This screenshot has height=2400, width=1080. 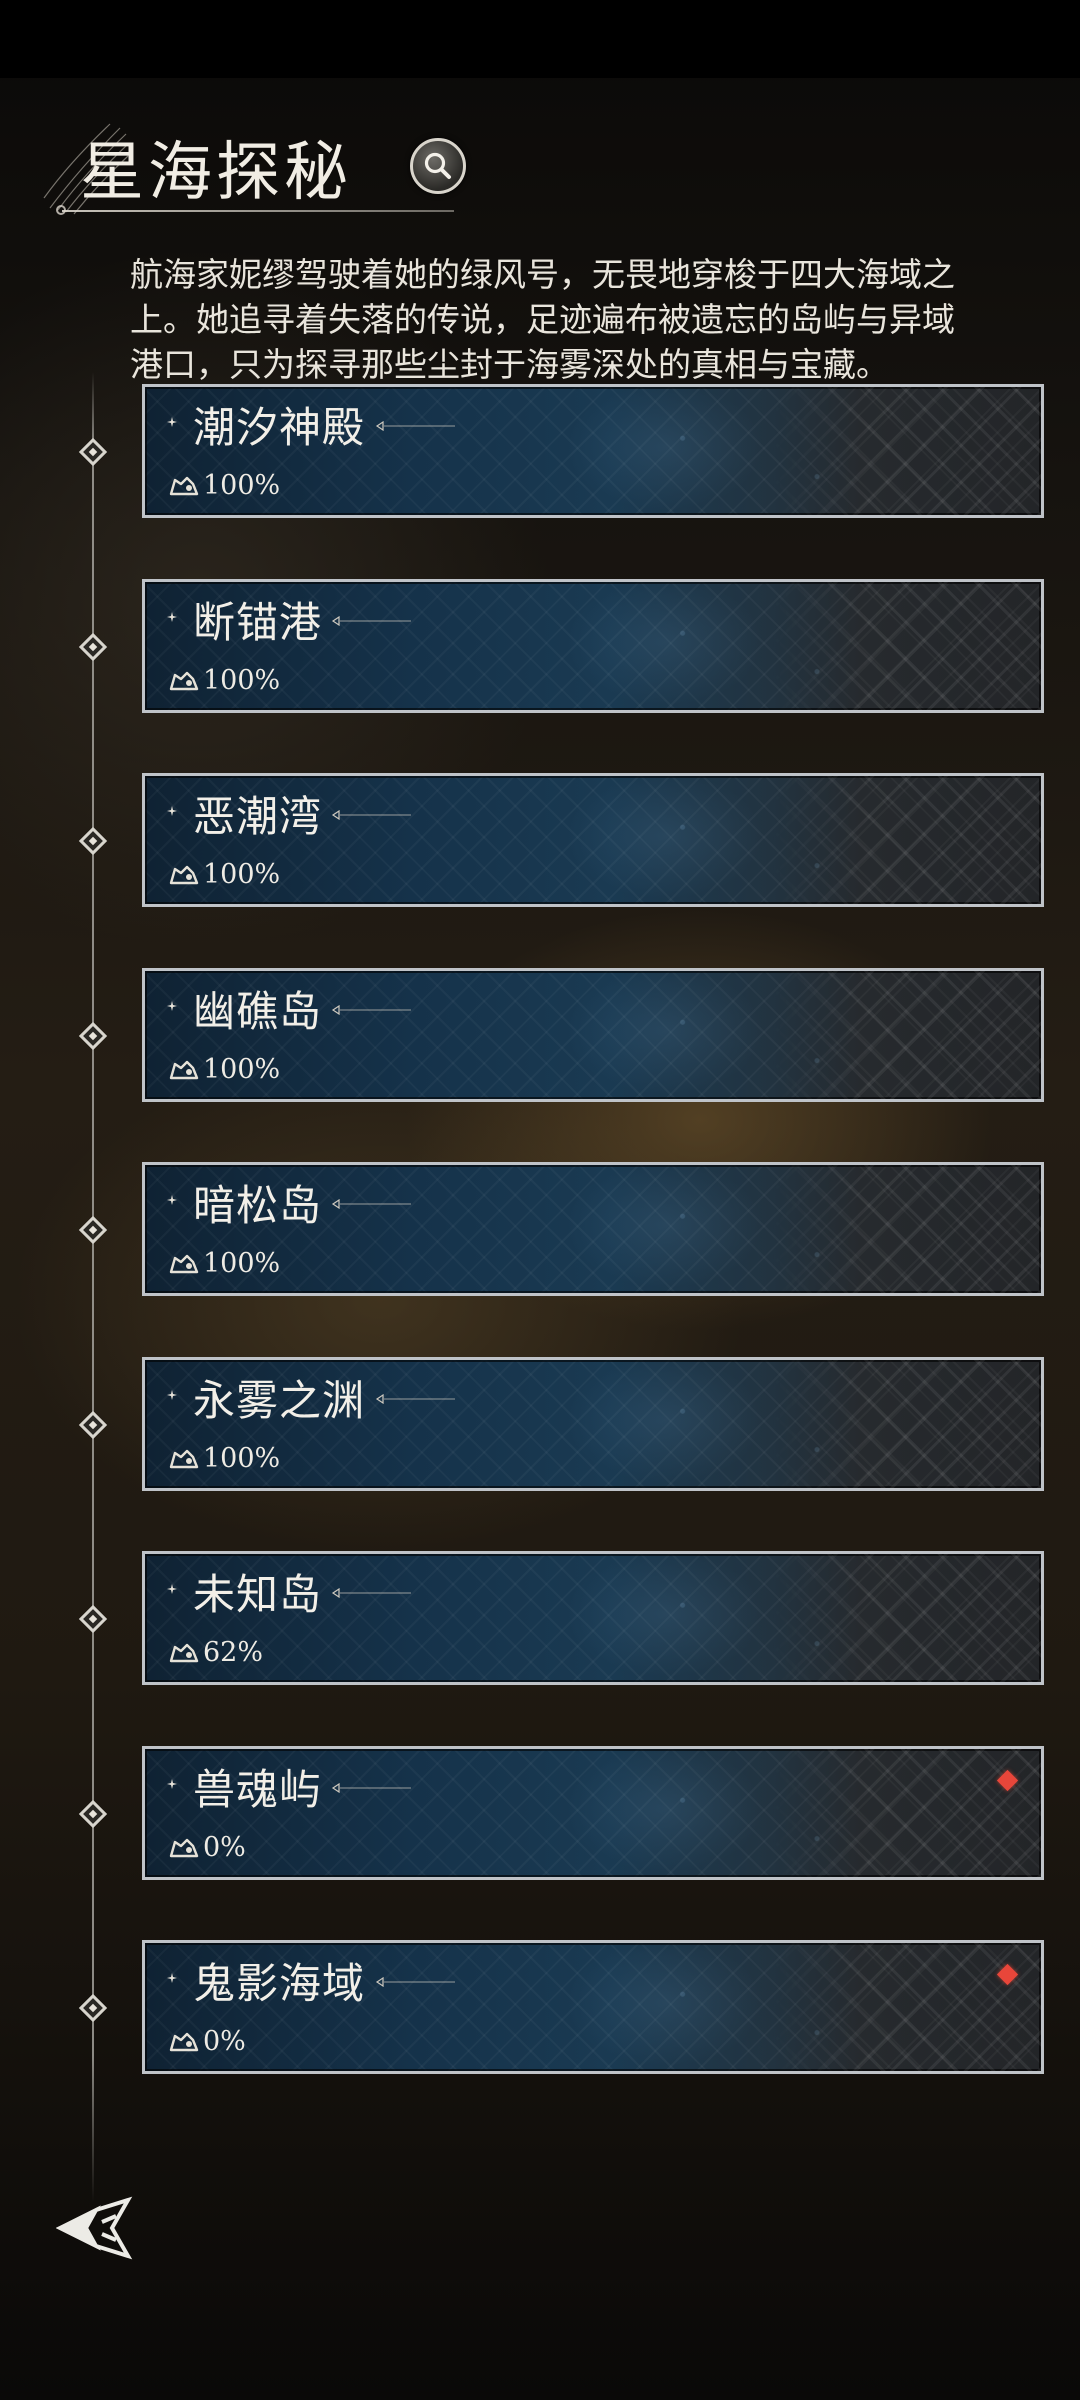 I want to click on location-name: 鬼影海域, so click(x=279, y=1983).